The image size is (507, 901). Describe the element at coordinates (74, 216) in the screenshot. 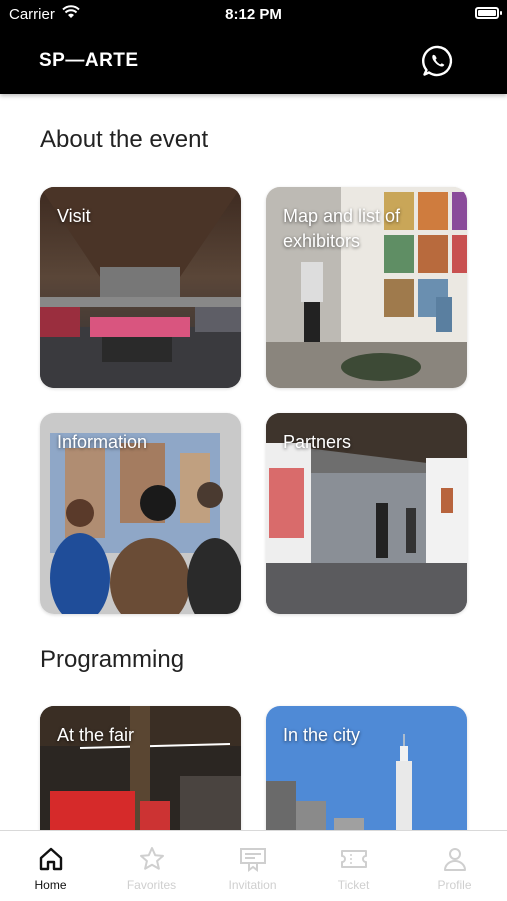

I see `card-label: Visit` at that location.